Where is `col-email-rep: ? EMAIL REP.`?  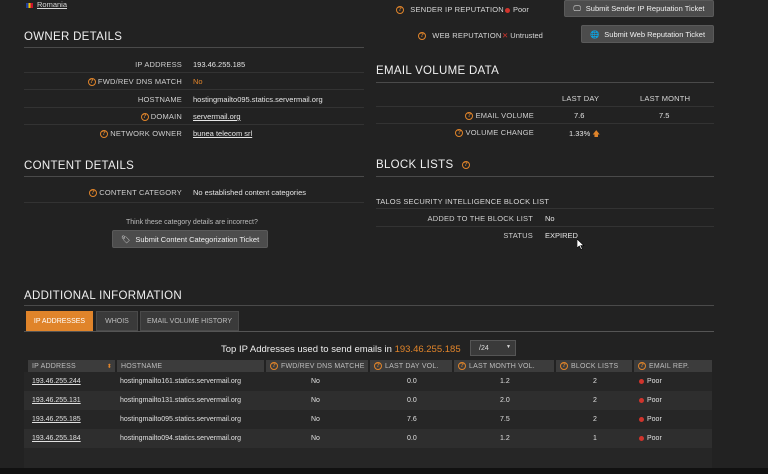 col-email-rep: ? EMAIL REP. is located at coordinates (673, 366).